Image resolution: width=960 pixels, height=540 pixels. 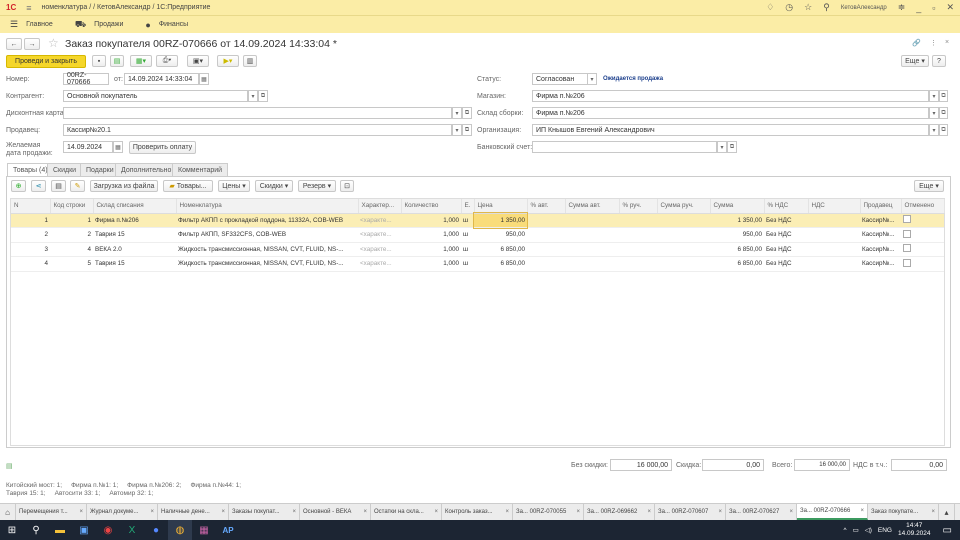 I want to click on post-icon: ▤, so click(x=117, y=61).